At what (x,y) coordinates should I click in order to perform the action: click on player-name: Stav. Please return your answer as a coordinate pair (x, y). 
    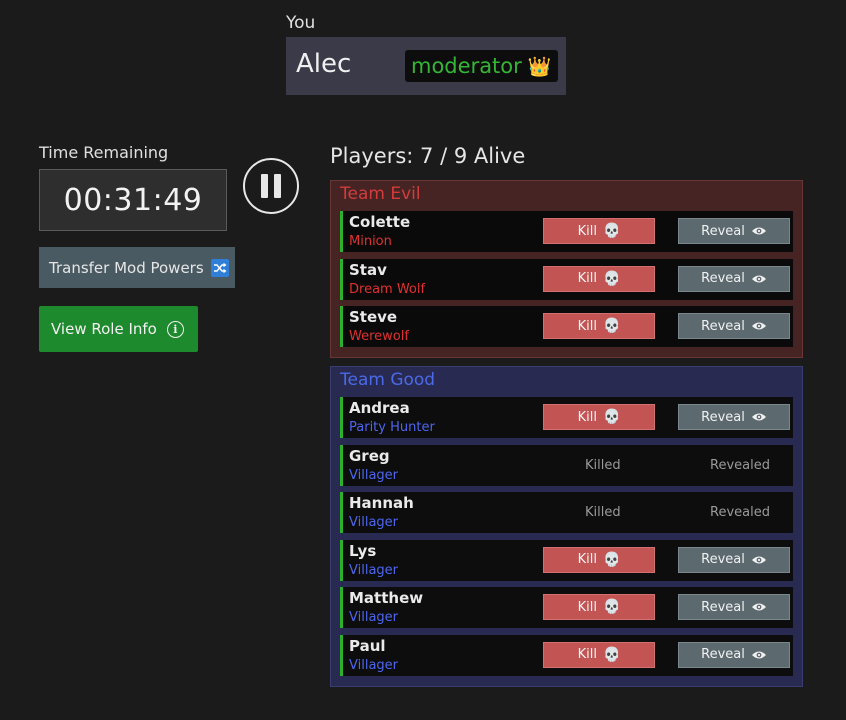
    Looking at the image, I should click on (368, 269).